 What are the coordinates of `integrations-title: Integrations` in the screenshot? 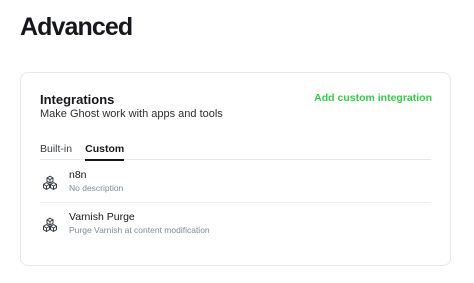 It's located at (77, 99).